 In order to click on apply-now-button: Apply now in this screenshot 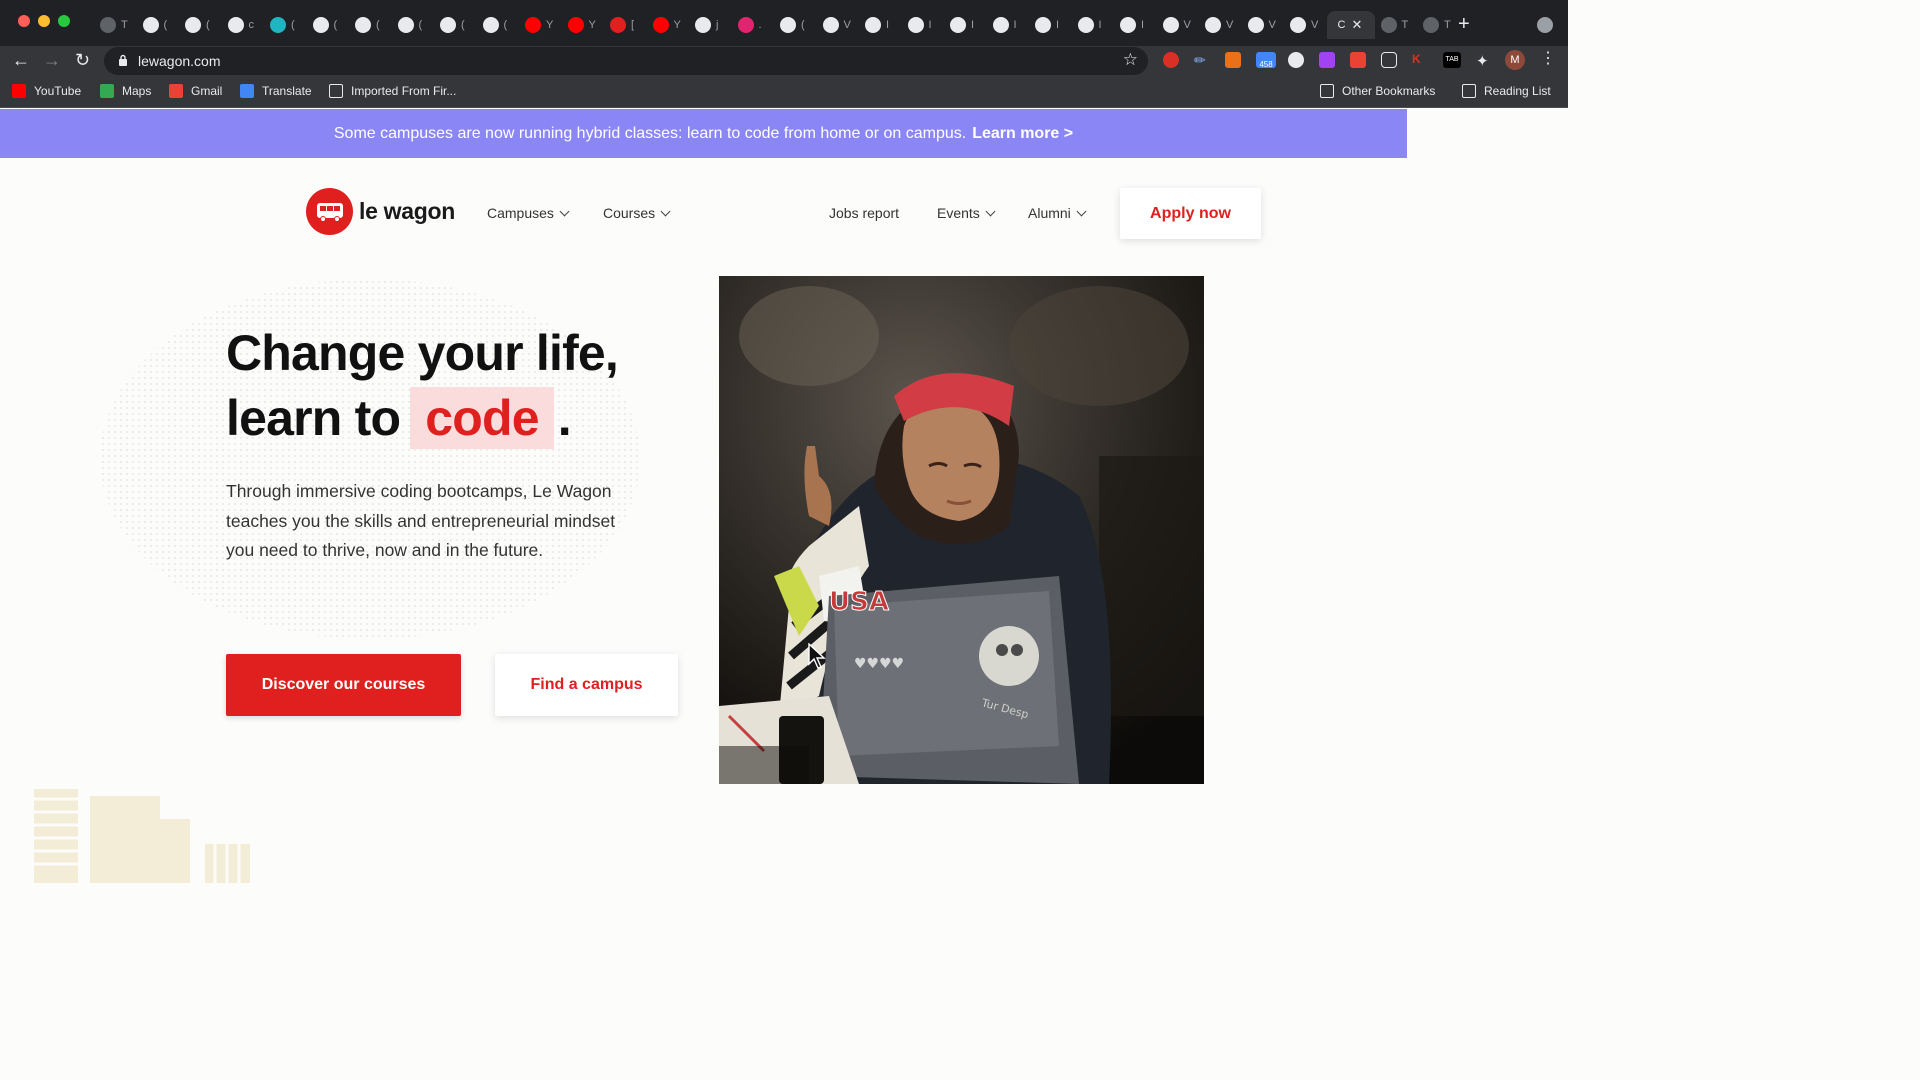, I will do `click(1190, 213)`.